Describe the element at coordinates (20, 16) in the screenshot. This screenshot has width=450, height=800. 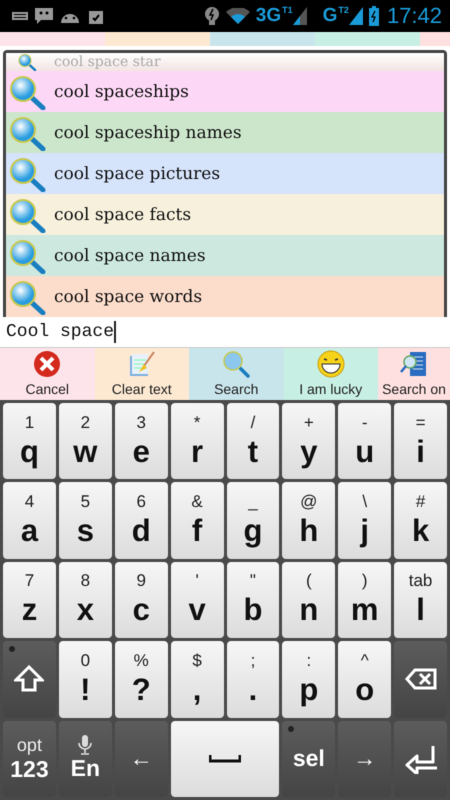
I see `keyboard-icon` at that location.